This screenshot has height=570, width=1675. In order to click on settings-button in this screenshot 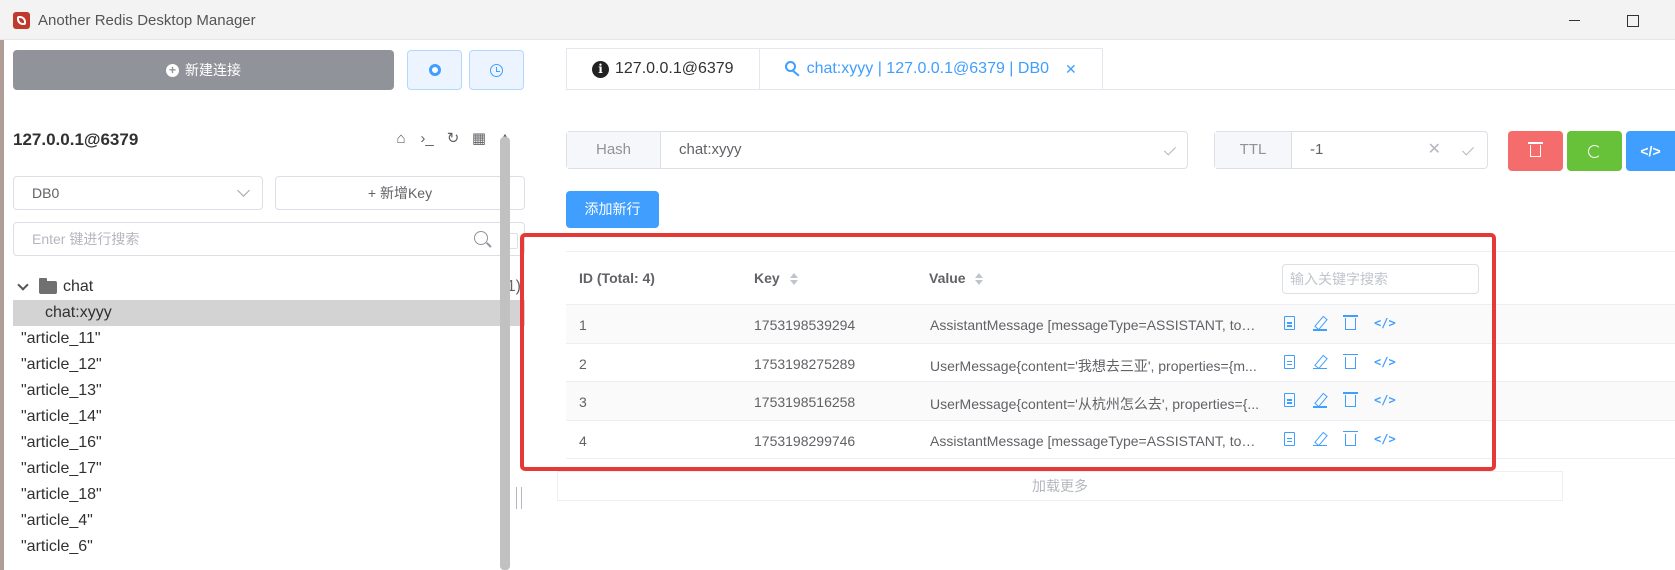, I will do `click(434, 70)`.